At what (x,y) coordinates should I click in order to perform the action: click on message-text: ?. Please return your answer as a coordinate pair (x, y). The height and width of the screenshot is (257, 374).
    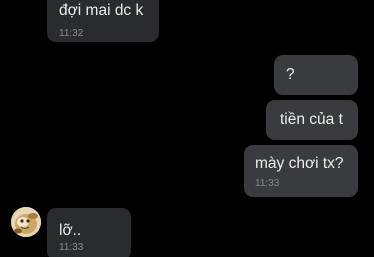
    Looking at the image, I should click on (290, 74).